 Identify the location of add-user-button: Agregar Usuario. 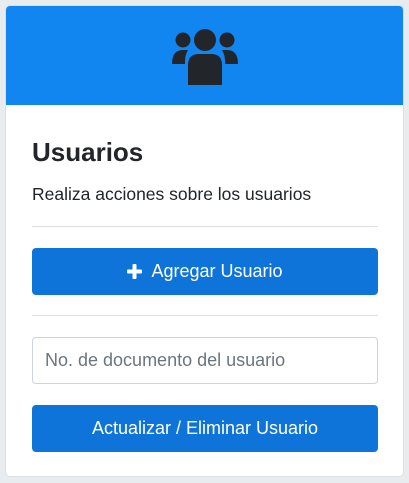
(205, 271).